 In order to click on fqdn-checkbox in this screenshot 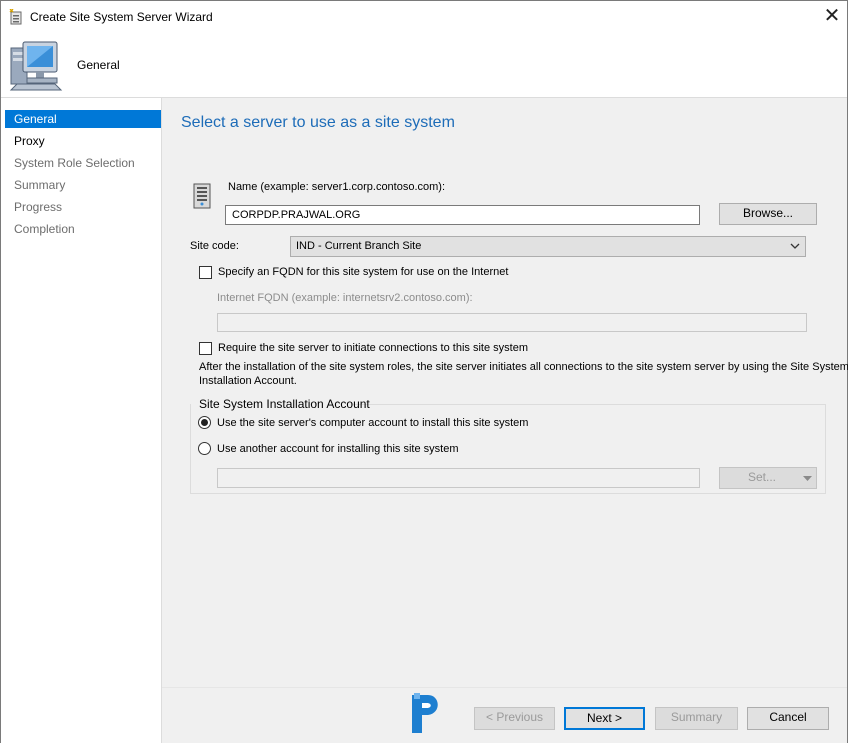, I will do `click(205, 272)`.